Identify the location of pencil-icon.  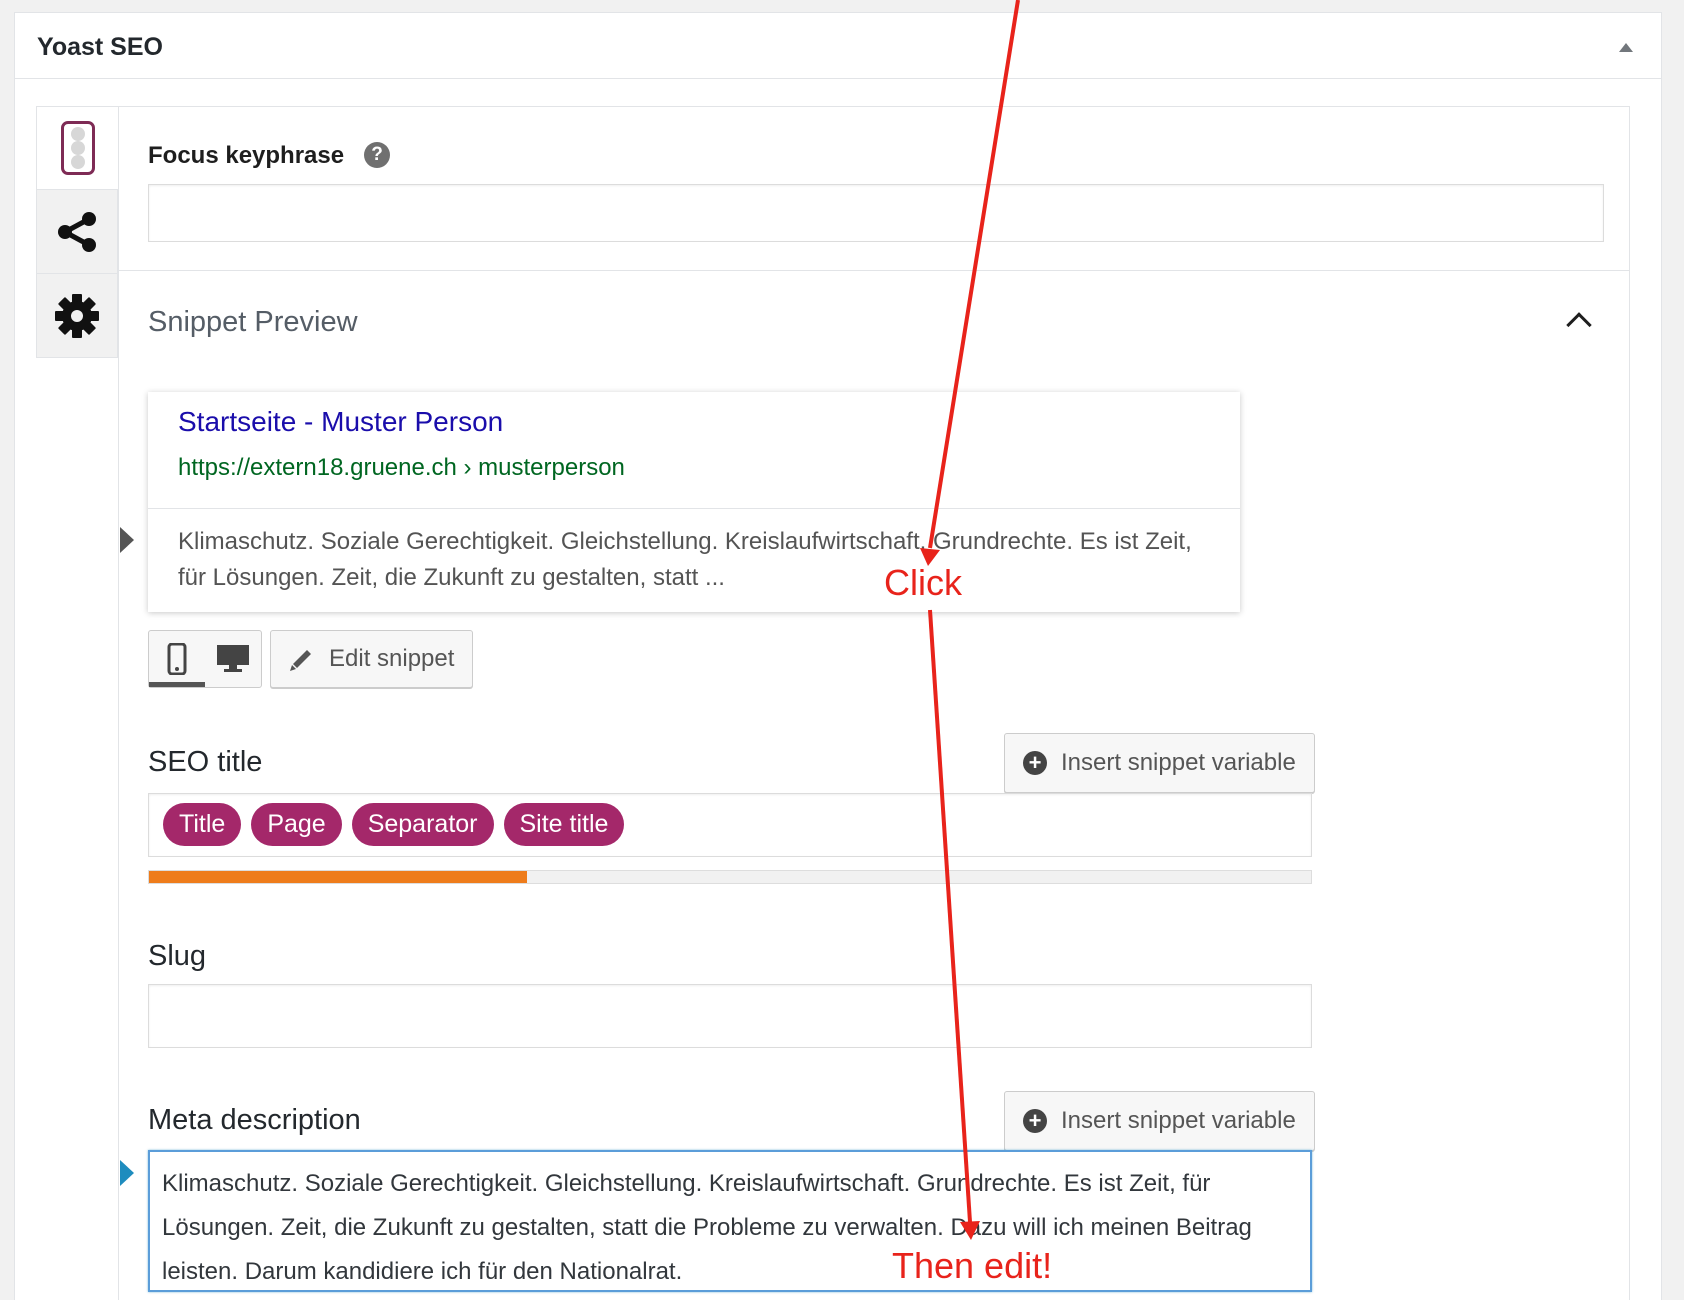
(300, 660).